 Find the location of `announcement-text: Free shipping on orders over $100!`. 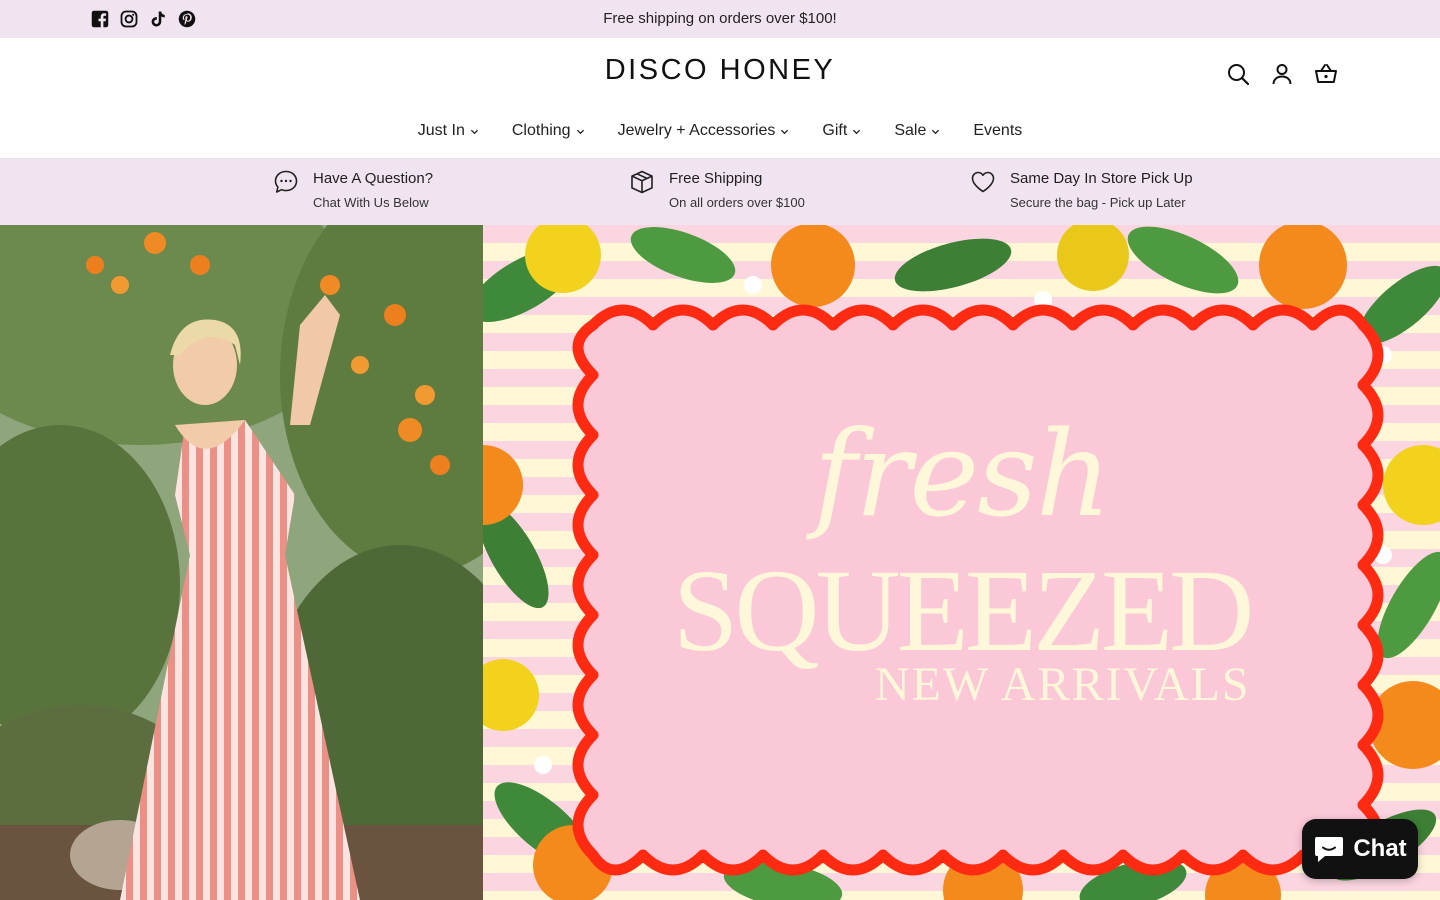

announcement-text: Free shipping on orders over $100! is located at coordinates (720, 18).